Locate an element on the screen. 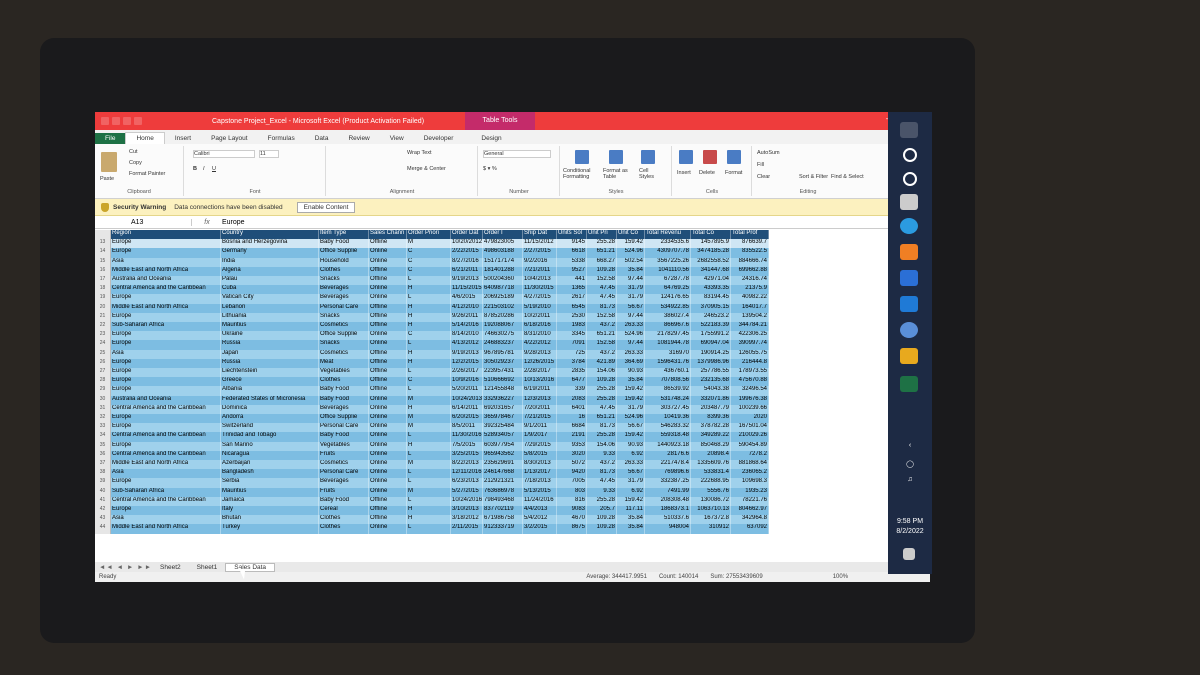 Image resolution: width=1200 pixels, height=675 pixels. task-view-icon is located at coordinates (909, 202).